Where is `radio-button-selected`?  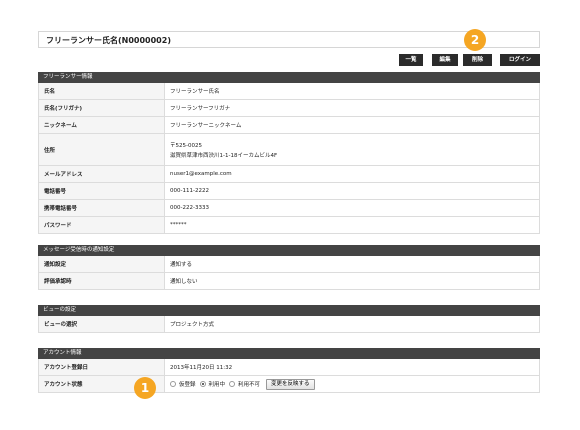 radio-button-selected is located at coordinates (202, 384).